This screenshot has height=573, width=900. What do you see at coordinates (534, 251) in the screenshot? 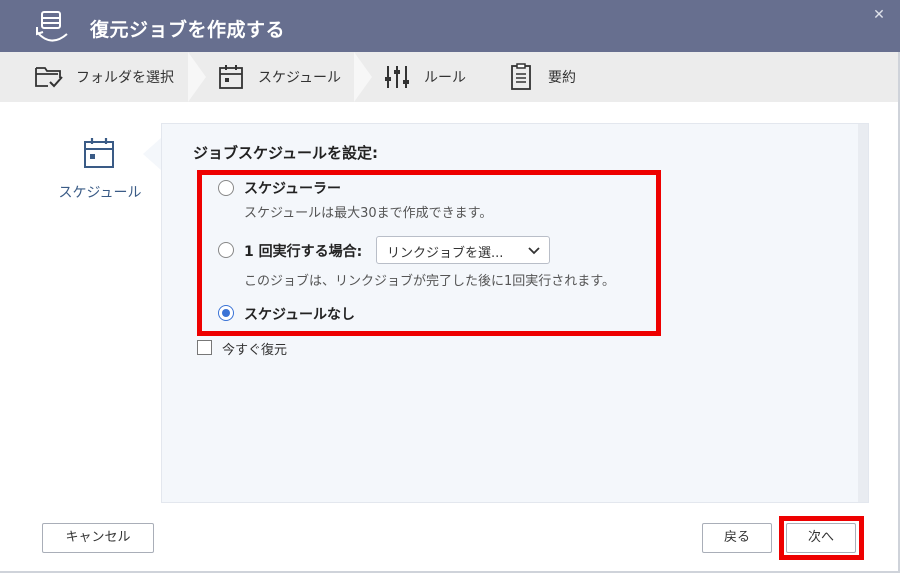
I see `chevron-down-icon` at bounding box center [534, 251].